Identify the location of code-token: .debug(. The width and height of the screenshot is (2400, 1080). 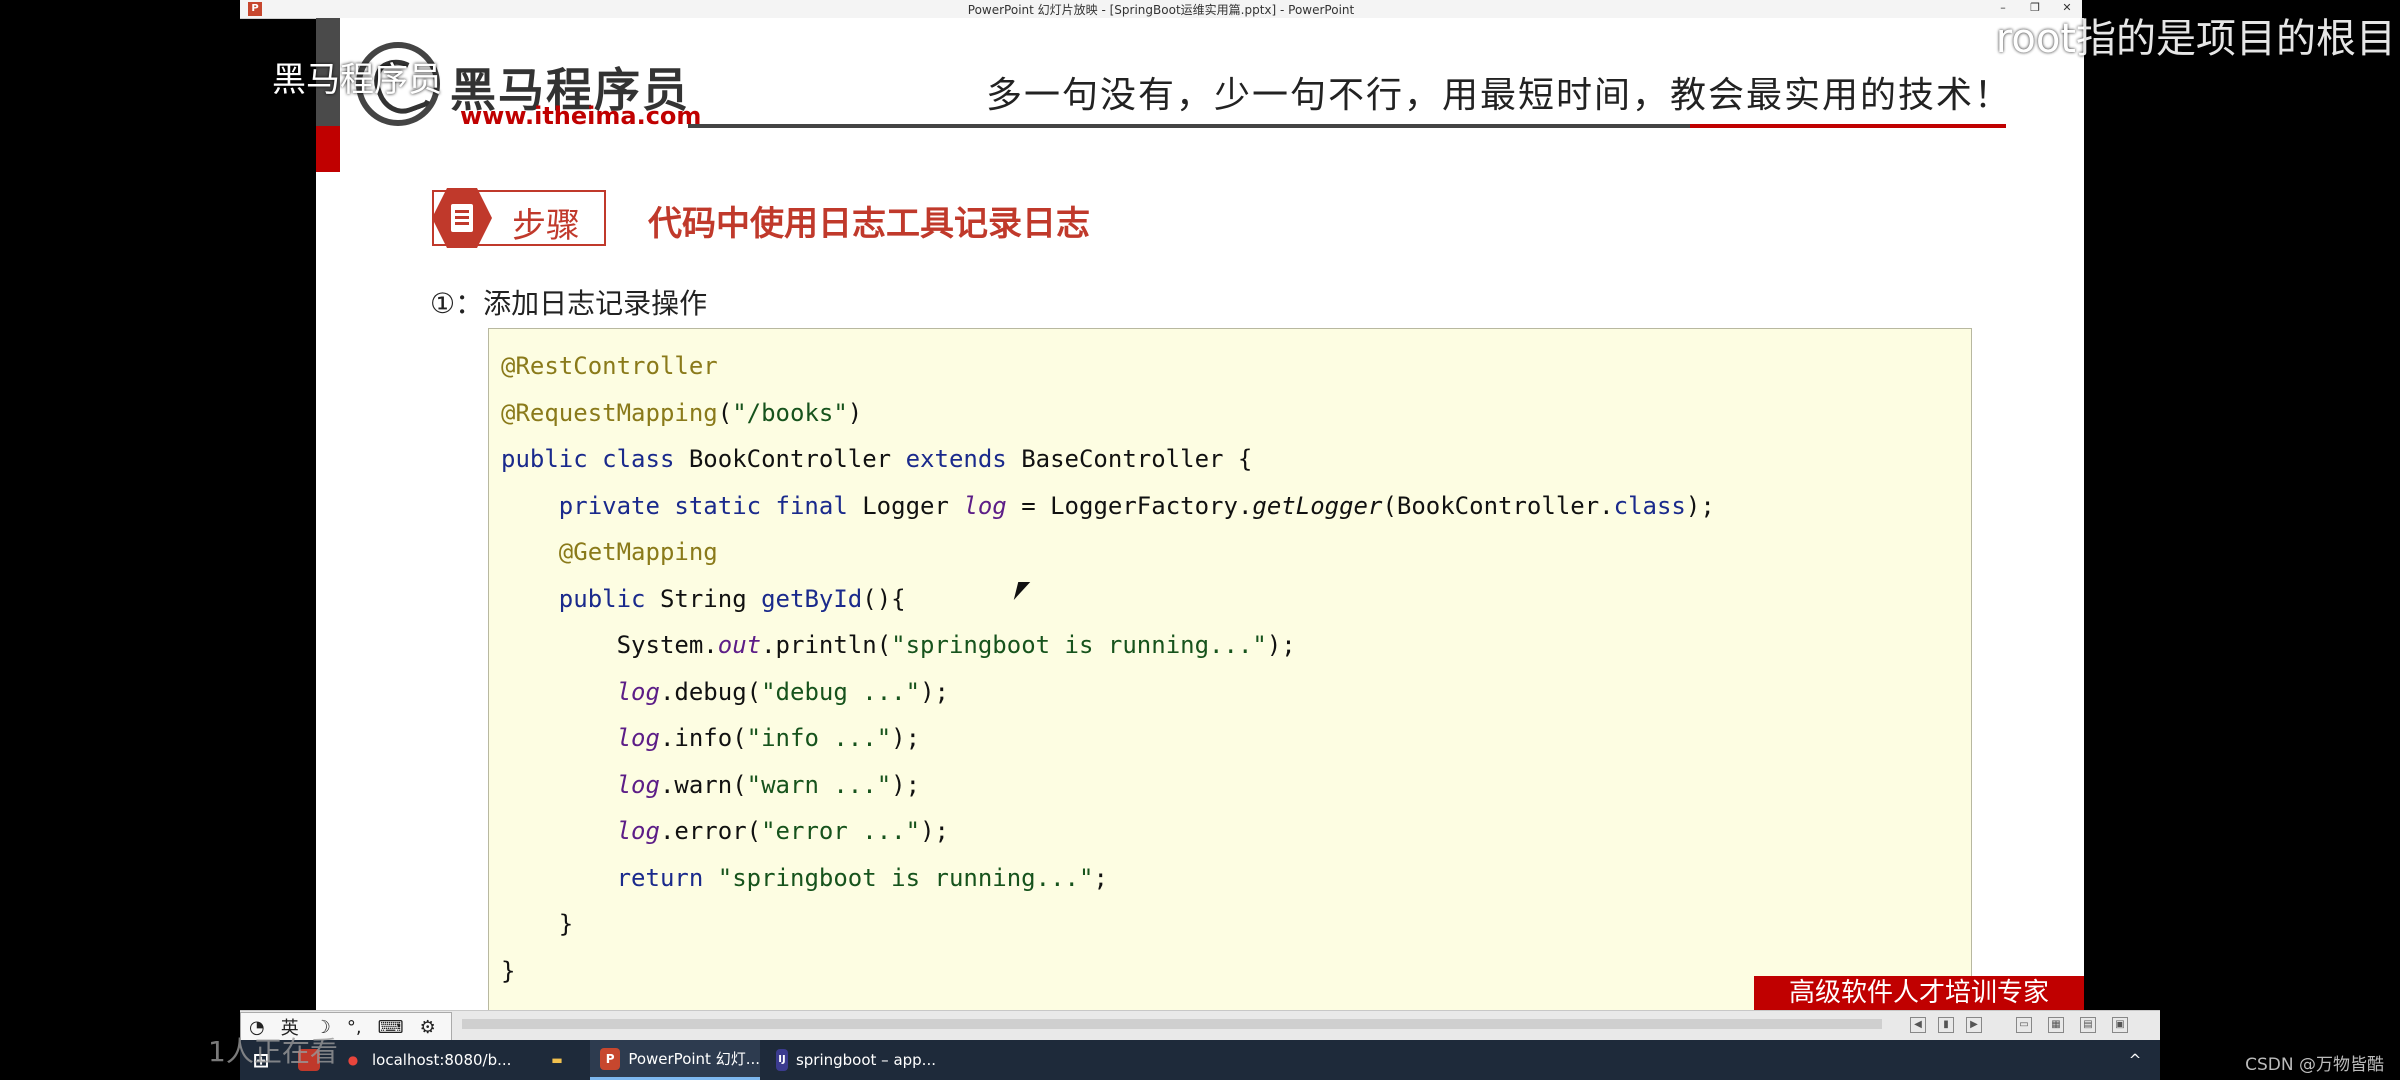
(710, 691).